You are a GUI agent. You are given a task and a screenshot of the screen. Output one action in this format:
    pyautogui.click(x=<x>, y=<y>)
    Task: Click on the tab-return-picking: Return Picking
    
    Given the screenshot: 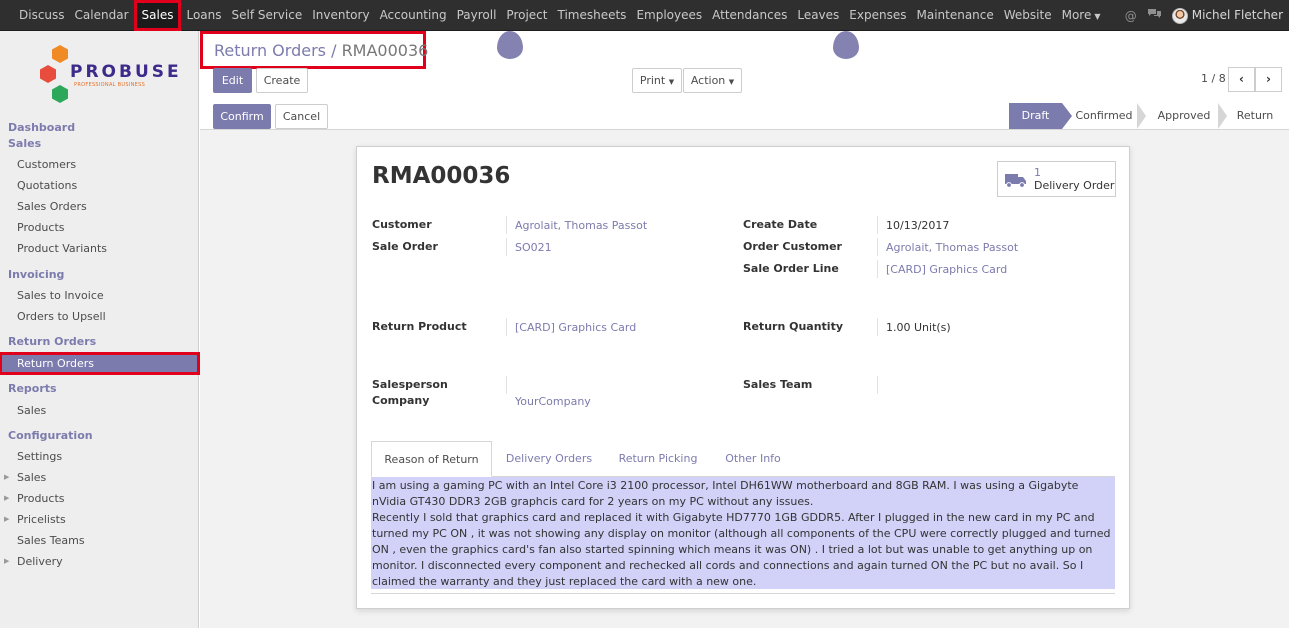 What is the action you would take?
    pyautogui.click(x=658, y=459)
    